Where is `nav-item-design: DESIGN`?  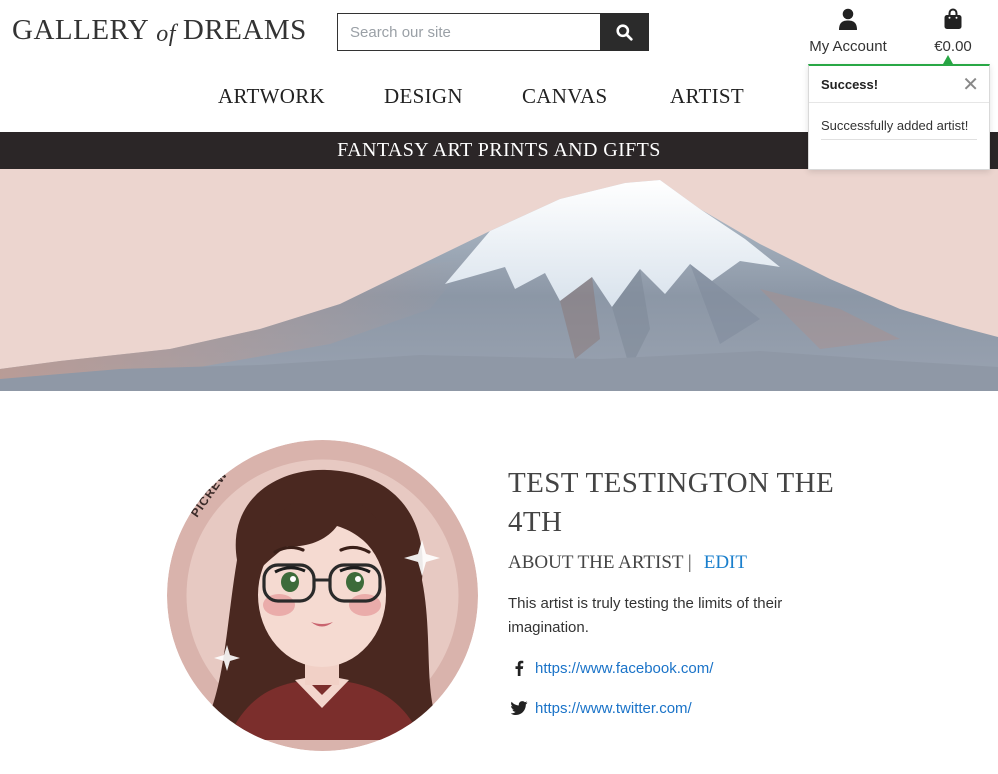
nav-item-design: DESIGN is located at coordinates (423, 96).